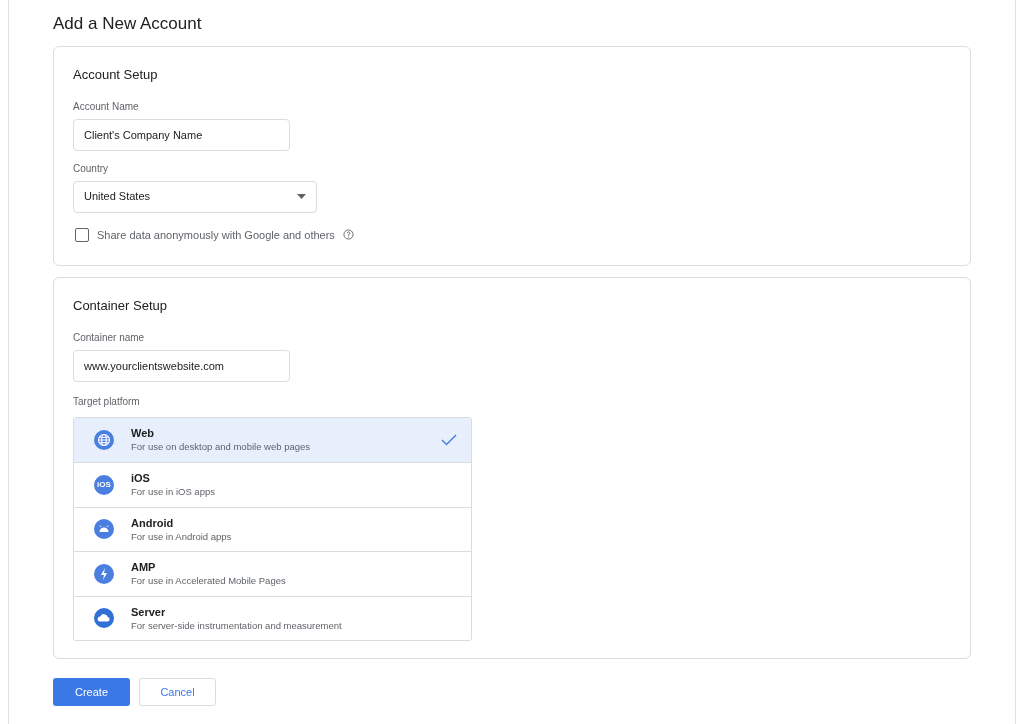 This screenshot has width=1024, height=724. I want to click on container-name-field: www.yourclientswebsite.com, so click(181, 365).